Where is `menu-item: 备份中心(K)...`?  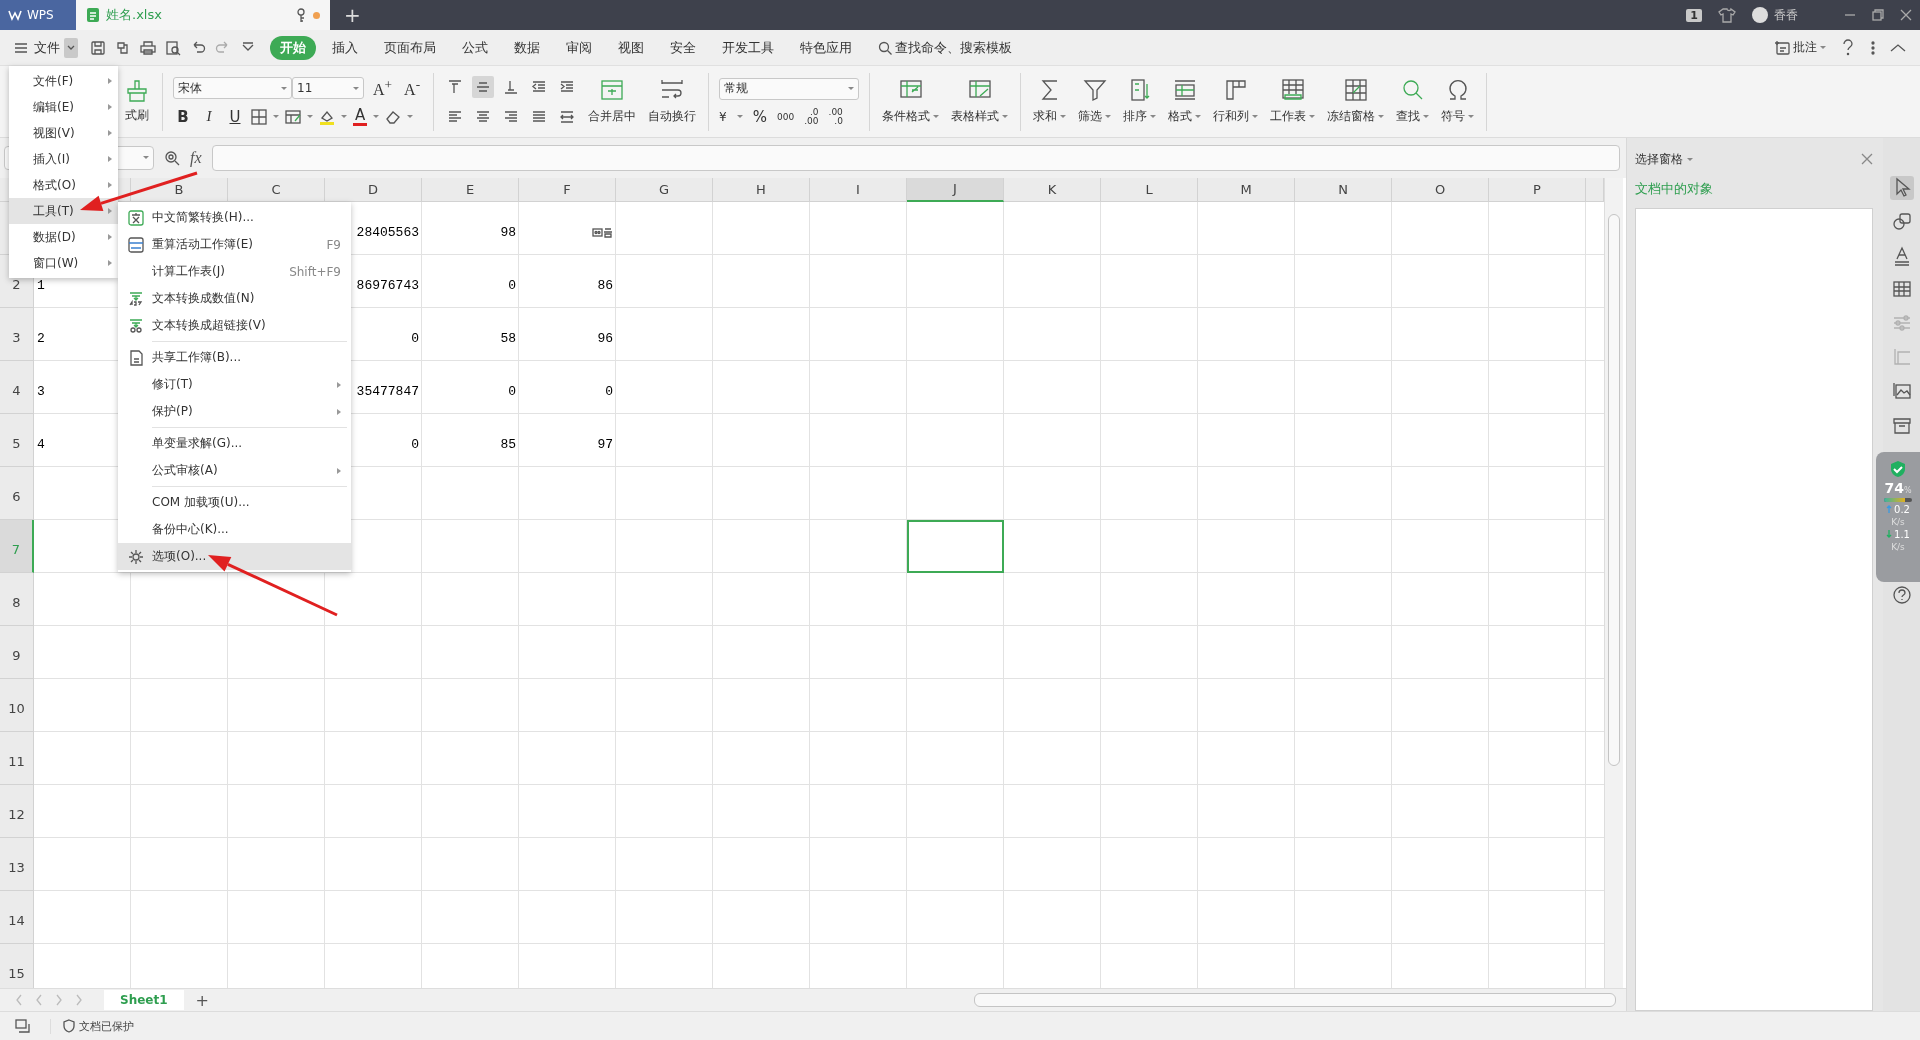 menu-item: 备份中心(K)... is located at coordinates (234, 529).